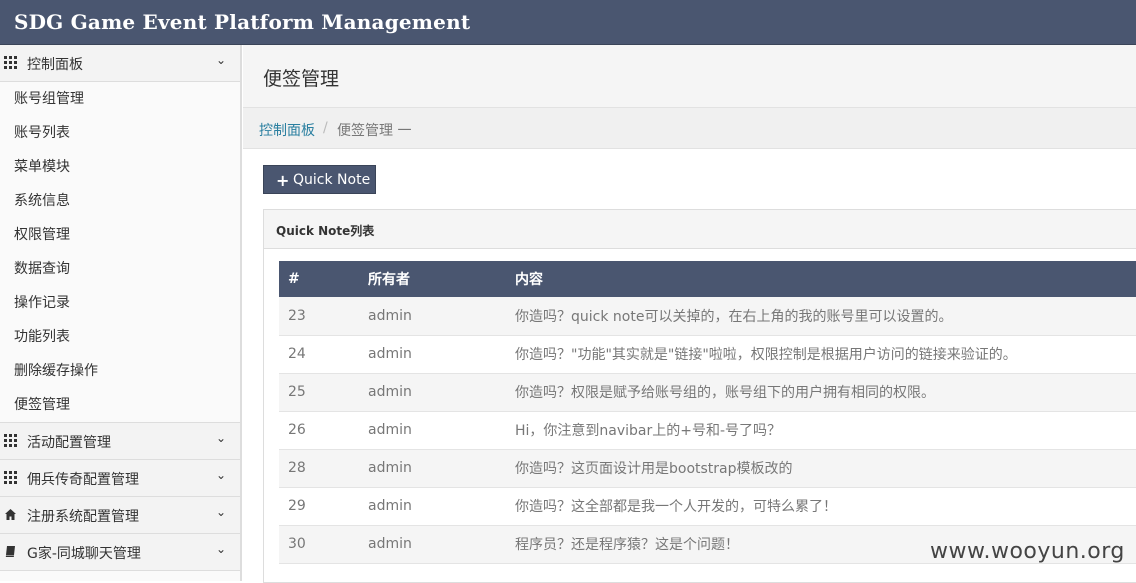 The height and width of the screenshot is (583, 1136). I want to click on table-row: 26 admin Hi，你注意到navibar上的+号和-号了吗？, so click(707, 430).